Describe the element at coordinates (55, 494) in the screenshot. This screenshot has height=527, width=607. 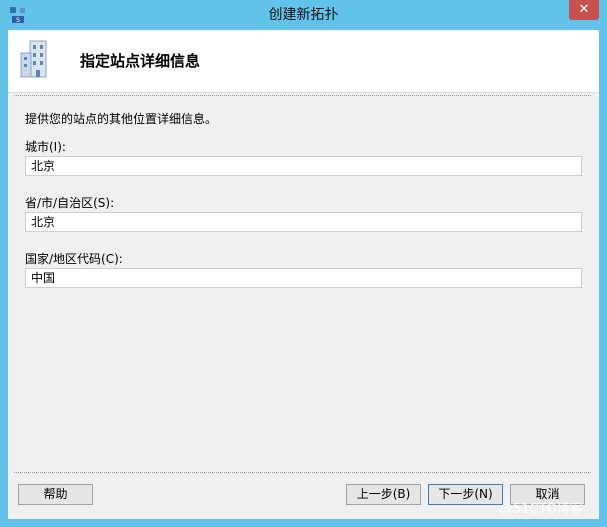
I see `help-button: 帮助` at that location.